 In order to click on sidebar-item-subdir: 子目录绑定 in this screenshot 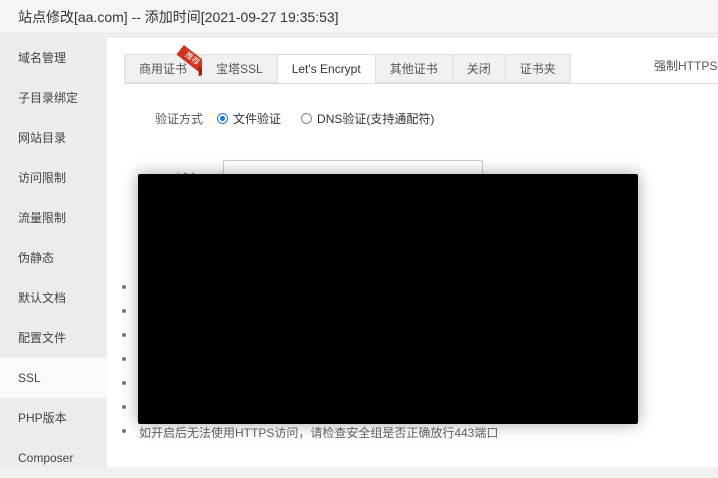, I will do `click(53, 98)`.